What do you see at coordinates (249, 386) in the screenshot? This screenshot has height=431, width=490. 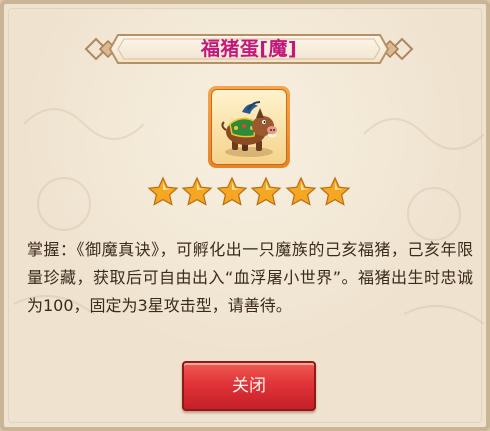 I see `close-button: 关闭` at bounding box center [249, 386].